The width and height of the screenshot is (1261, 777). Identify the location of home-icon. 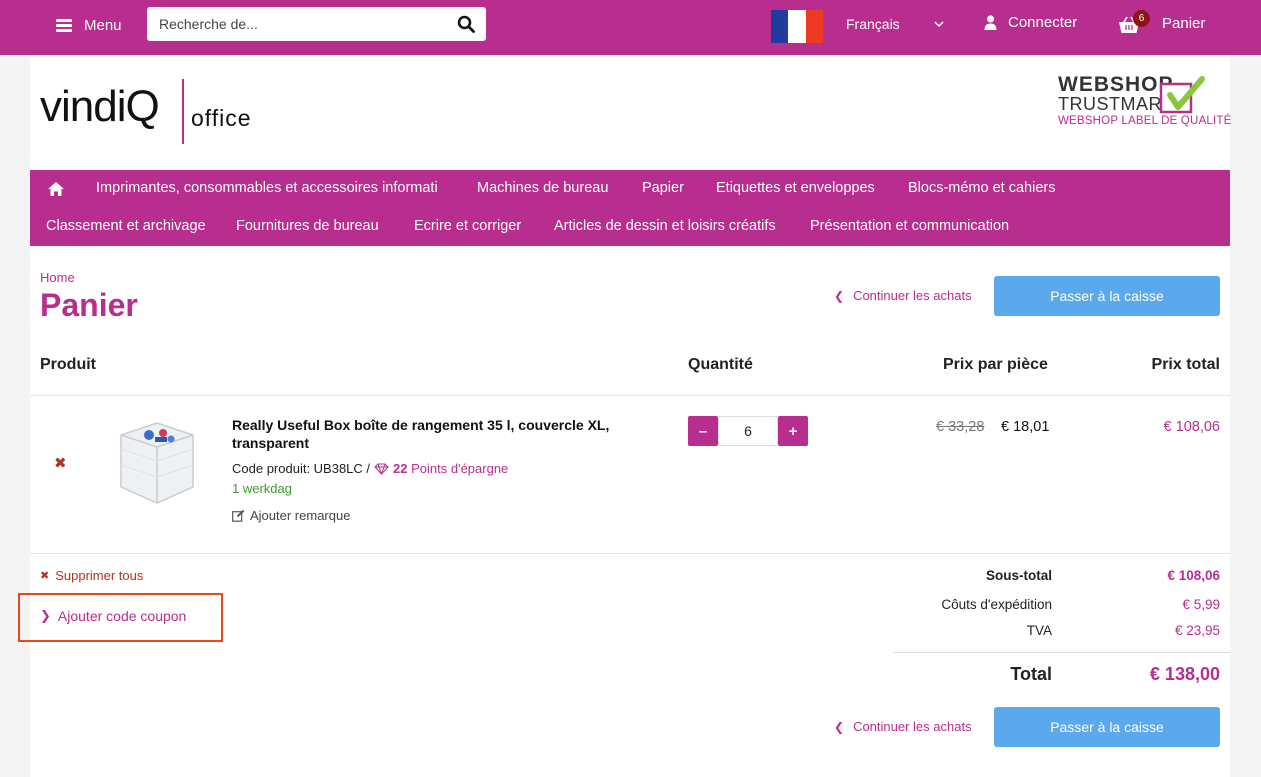
(56, 189).